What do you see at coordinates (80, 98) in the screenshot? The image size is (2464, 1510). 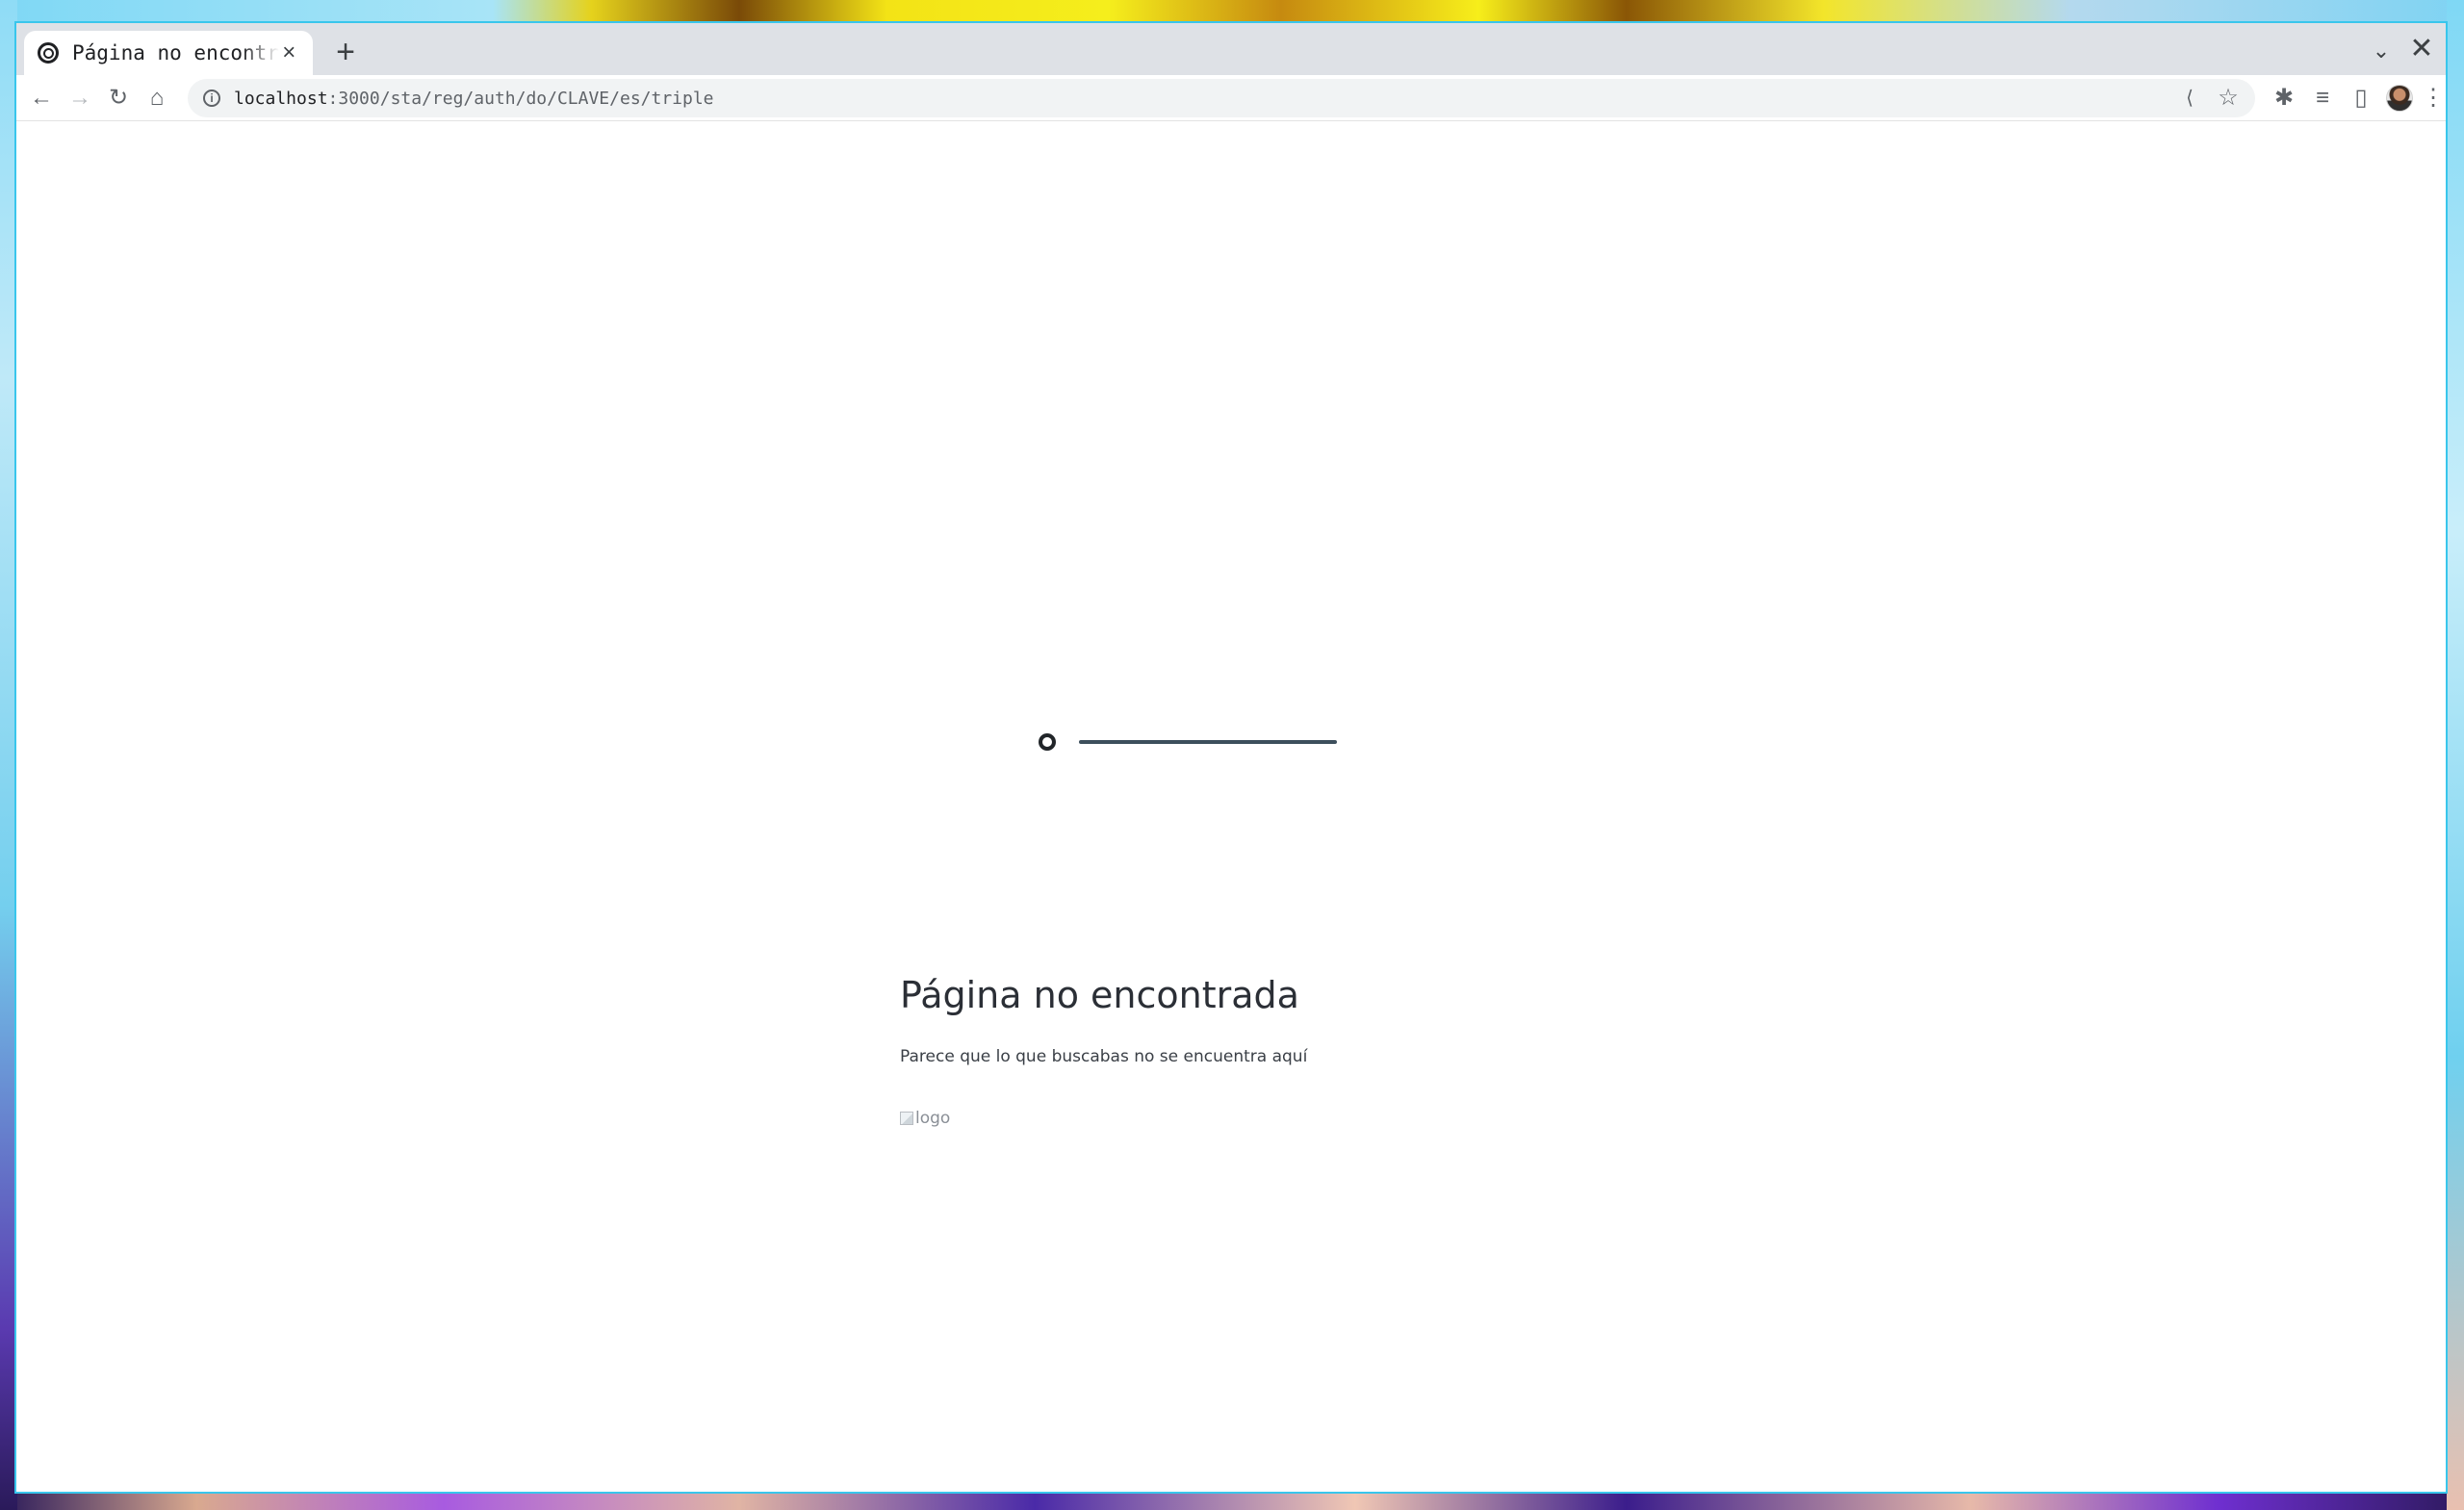 I see `forward-arrow-icon: →` at bounding box center [80, 98].